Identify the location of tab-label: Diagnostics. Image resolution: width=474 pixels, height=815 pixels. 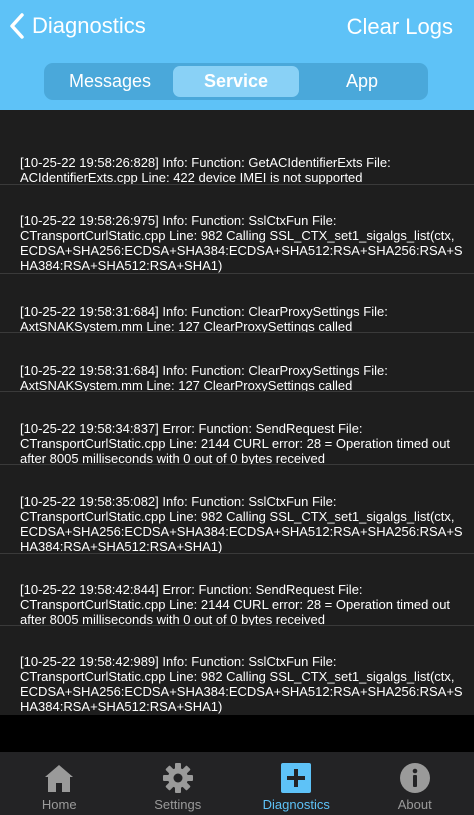
(296, 804).